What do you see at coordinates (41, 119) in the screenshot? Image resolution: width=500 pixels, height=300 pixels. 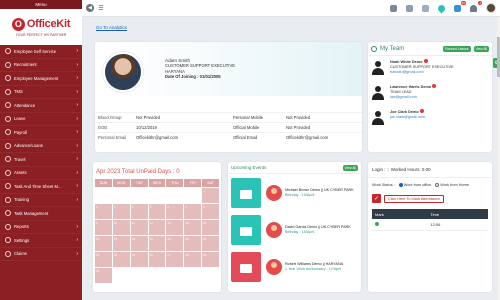 I see `sidebar-item-leave: Leave ›` at bounding box center [41, 119].